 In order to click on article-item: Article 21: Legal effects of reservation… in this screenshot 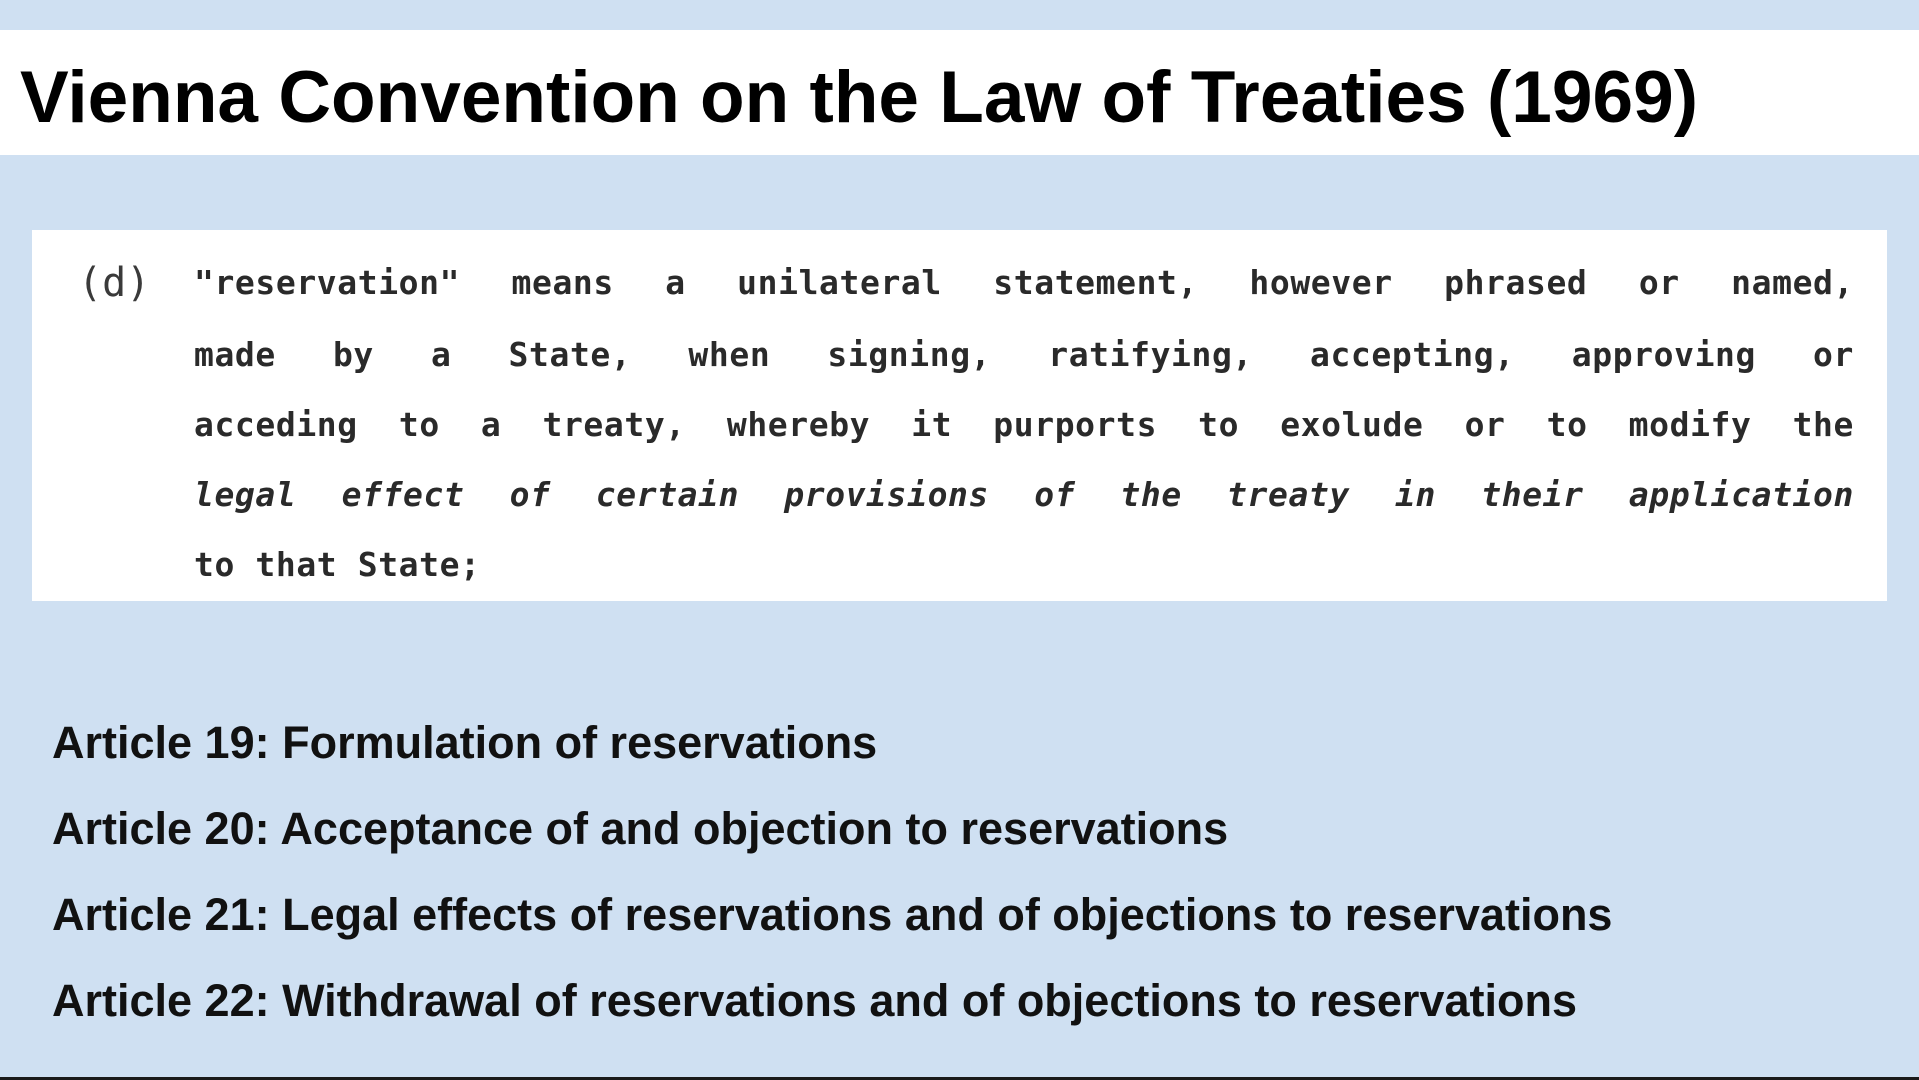, I will do `click(832, 914)`.